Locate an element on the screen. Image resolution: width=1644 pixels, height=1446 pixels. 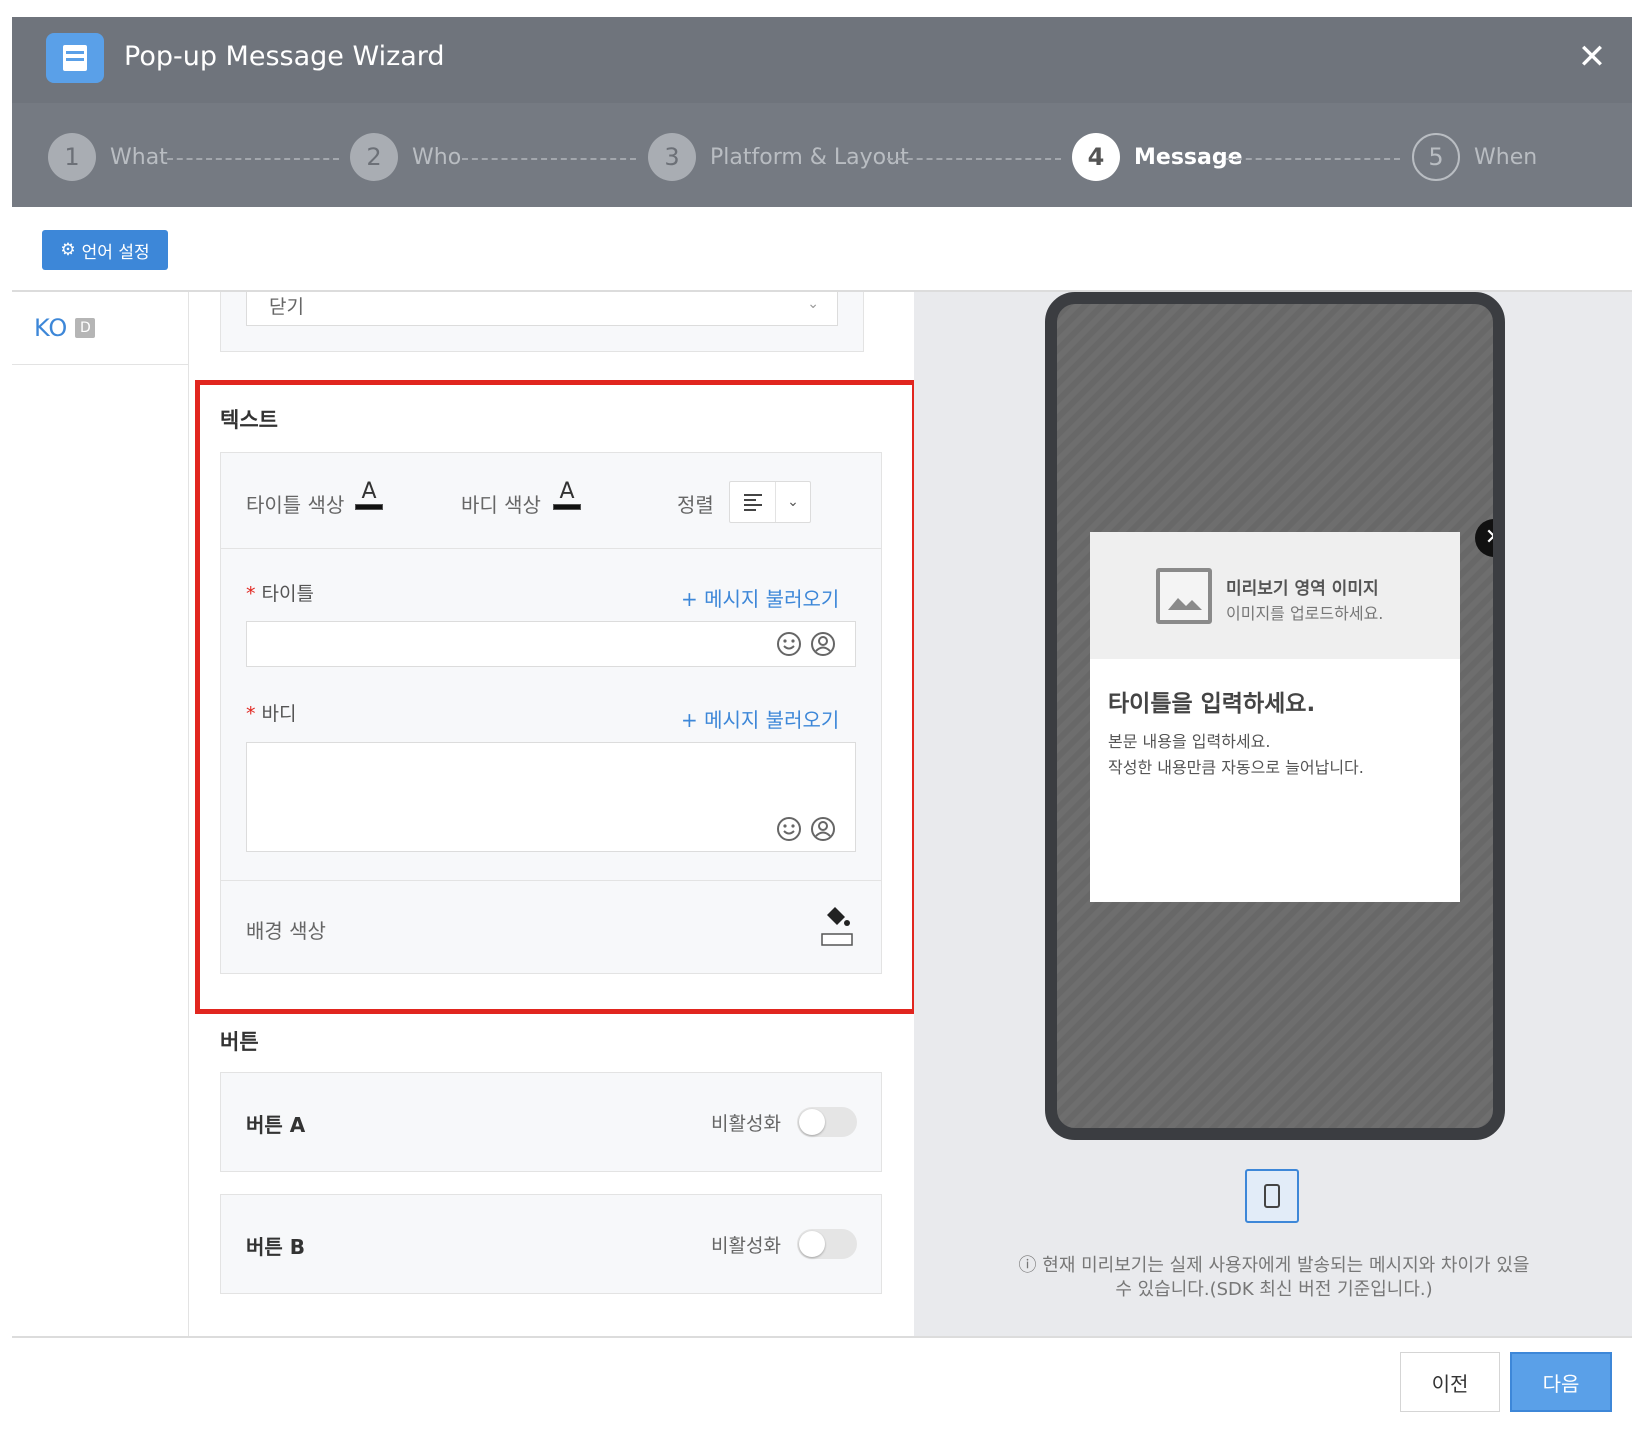
button-b-label: 버튼 B is located at coordinates (276, 1247).